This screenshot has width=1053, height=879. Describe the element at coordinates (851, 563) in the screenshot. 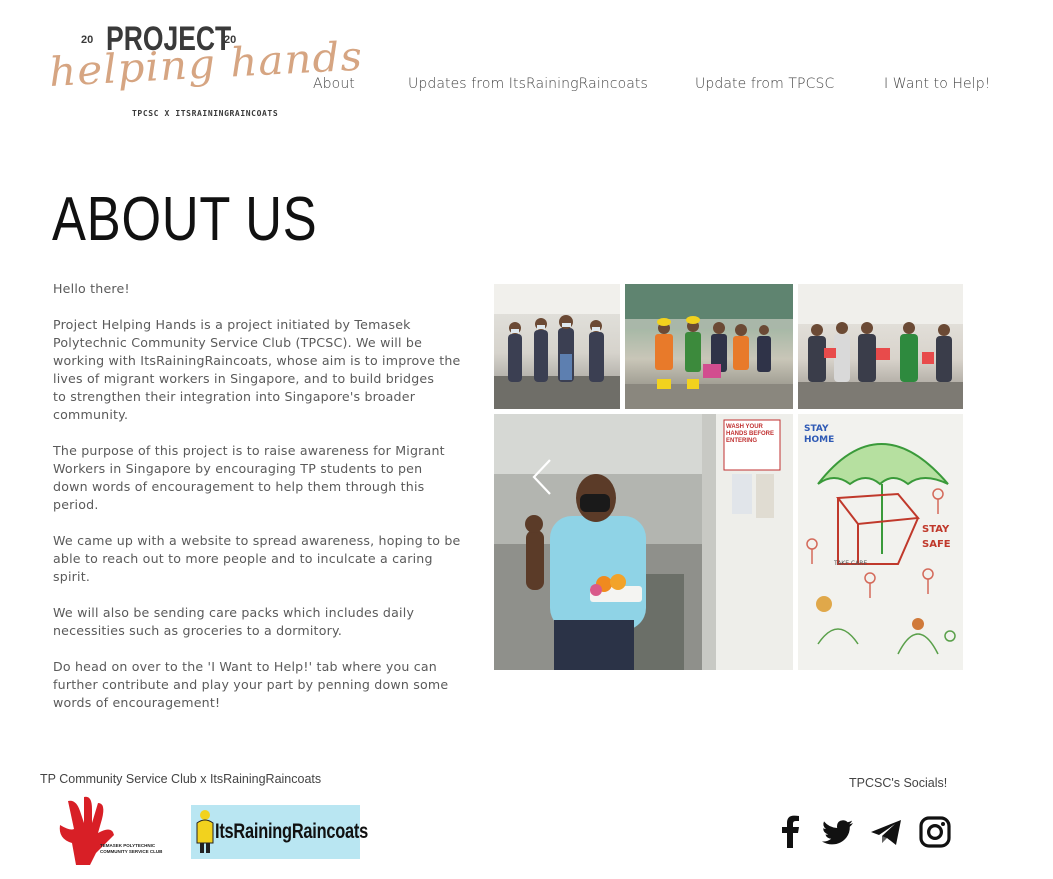

I see `drawing-take-care-text: TAKE CARE` at that location.